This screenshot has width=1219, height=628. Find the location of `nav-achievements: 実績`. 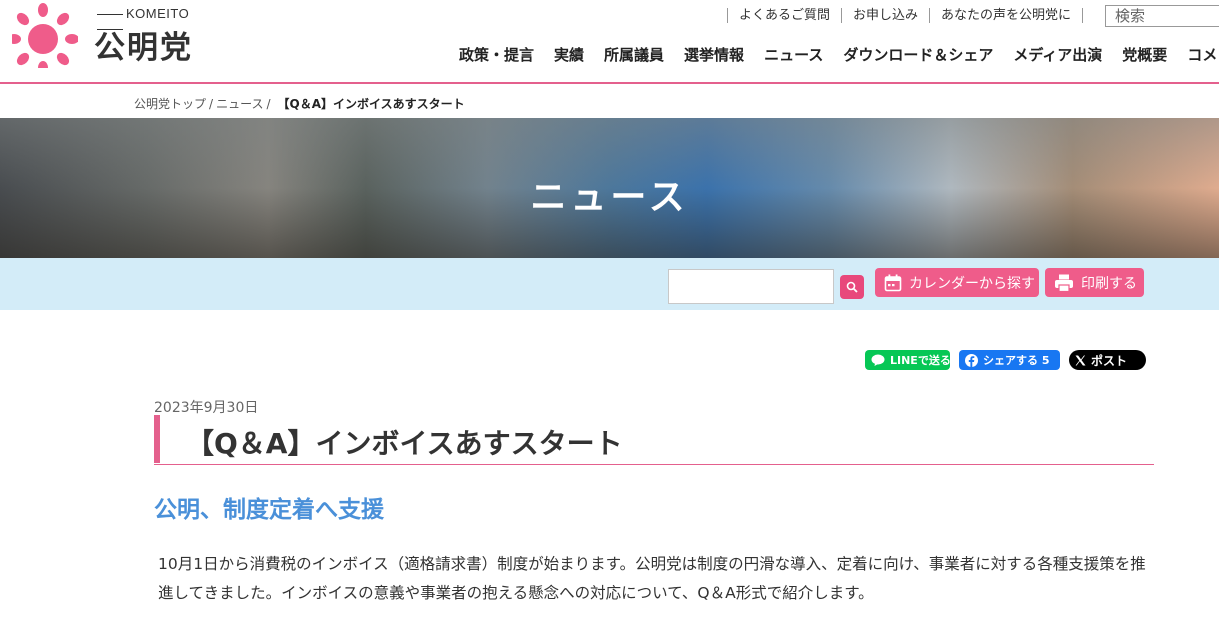

nav-achievements: 実績 is located at coordinates (569, 54).